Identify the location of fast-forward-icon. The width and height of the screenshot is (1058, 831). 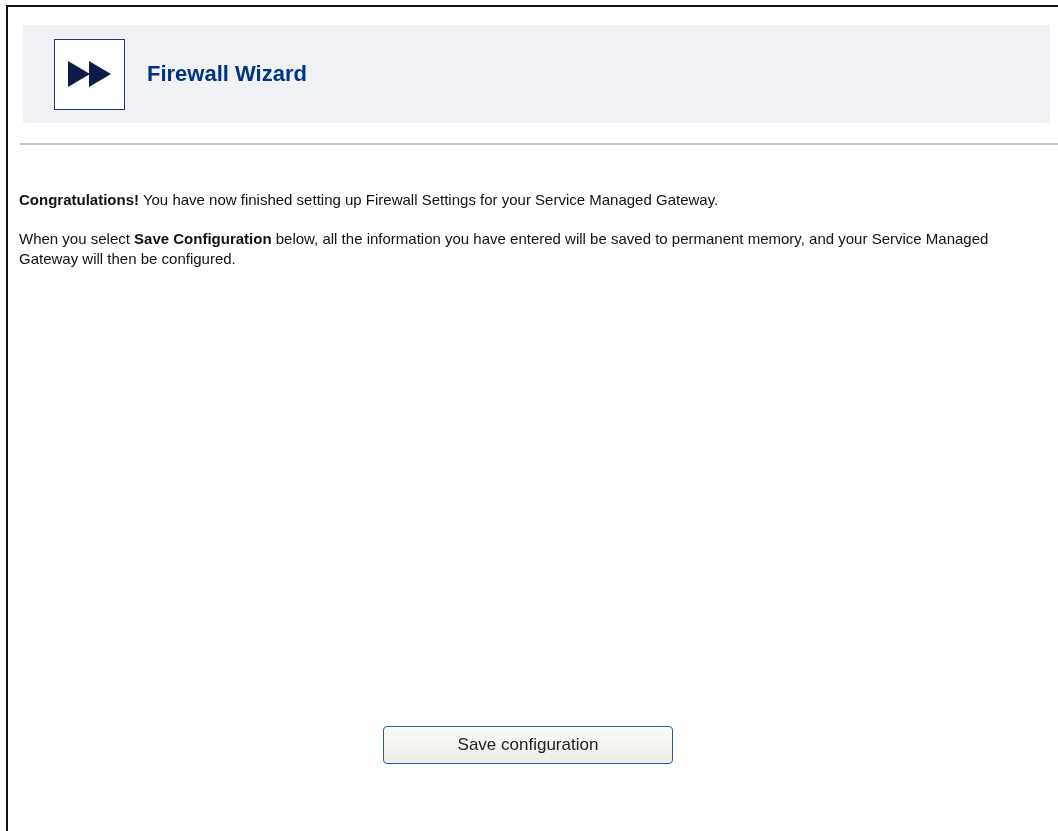
(89, 74).